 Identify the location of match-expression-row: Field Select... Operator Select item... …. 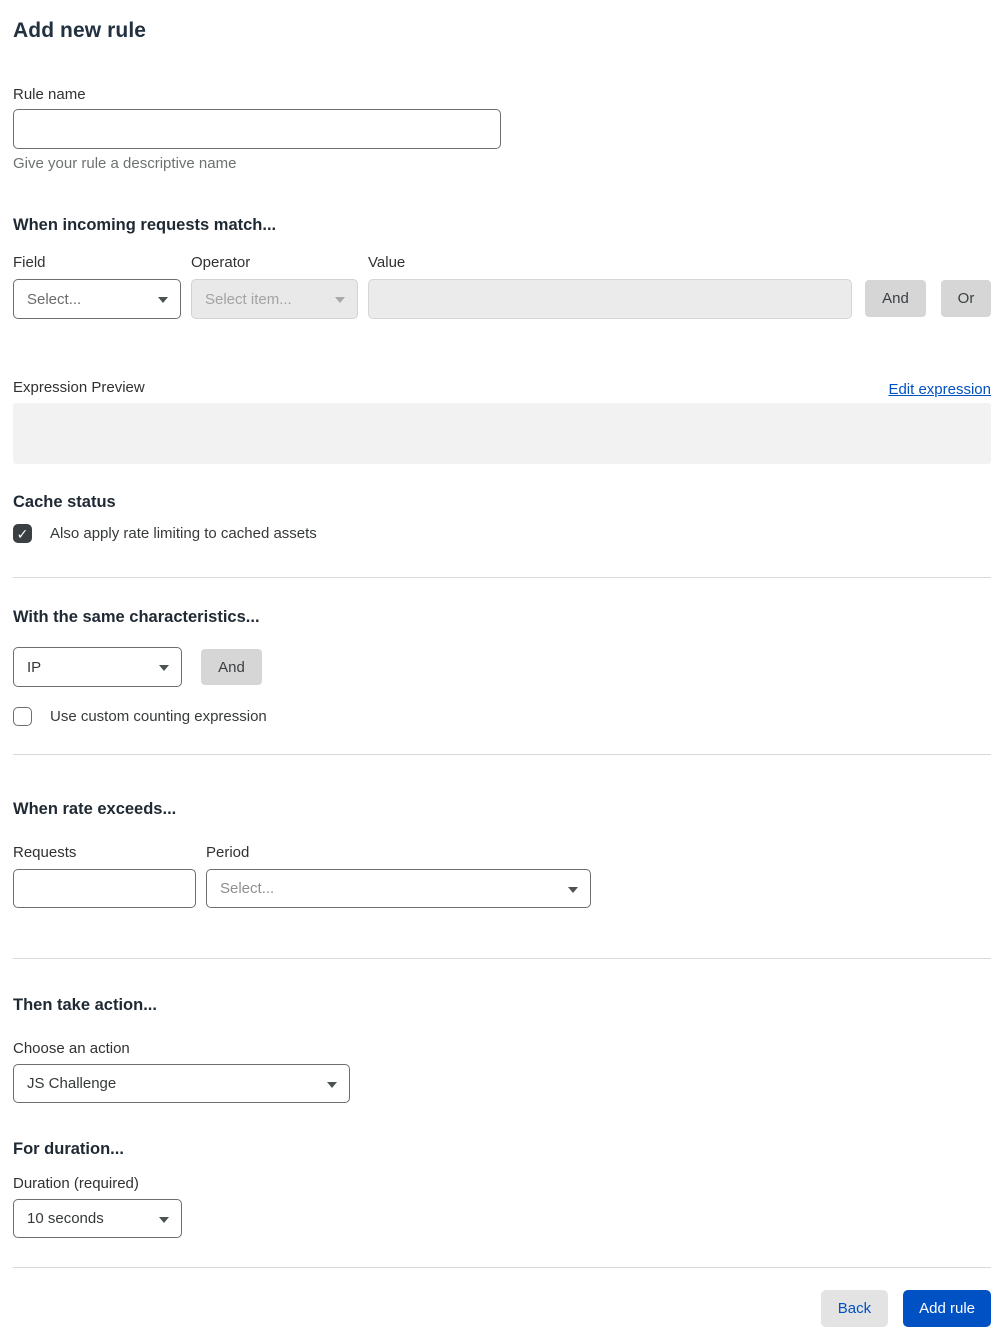
(502, 286).